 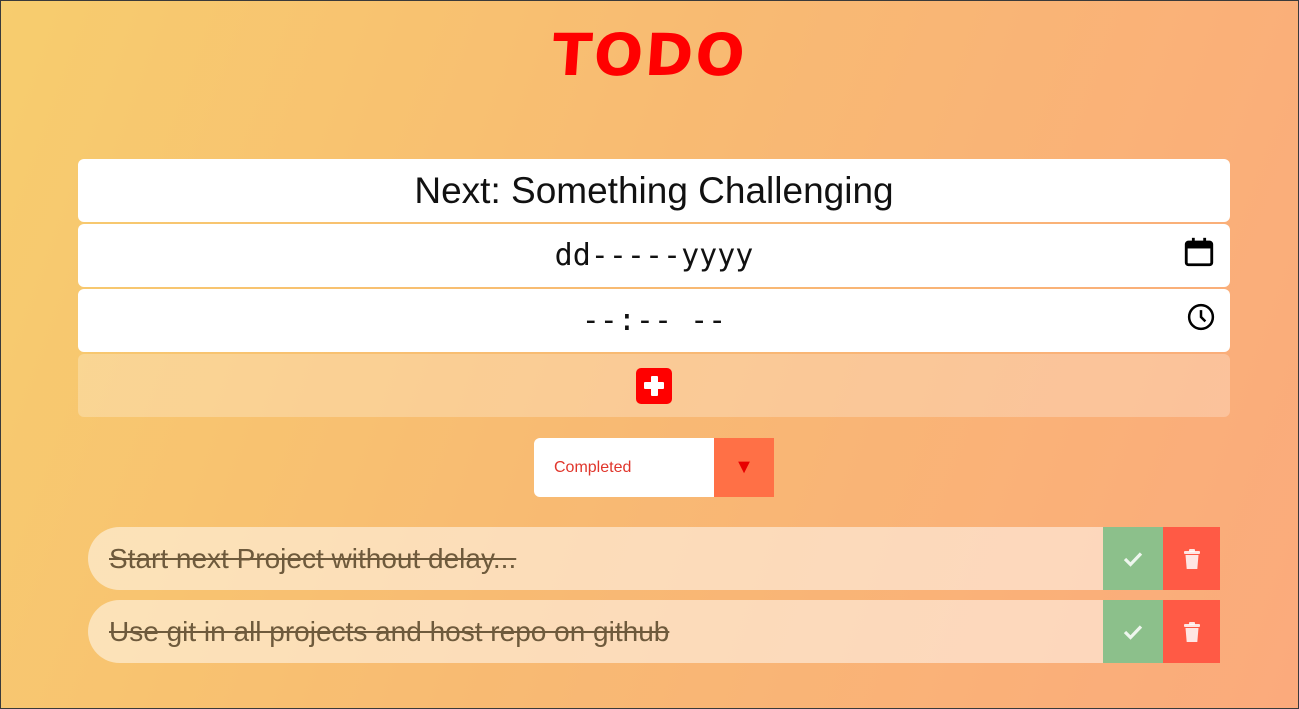 I want to click on date-placeholder: dd-----yyyy, so click(x=654, y=255).